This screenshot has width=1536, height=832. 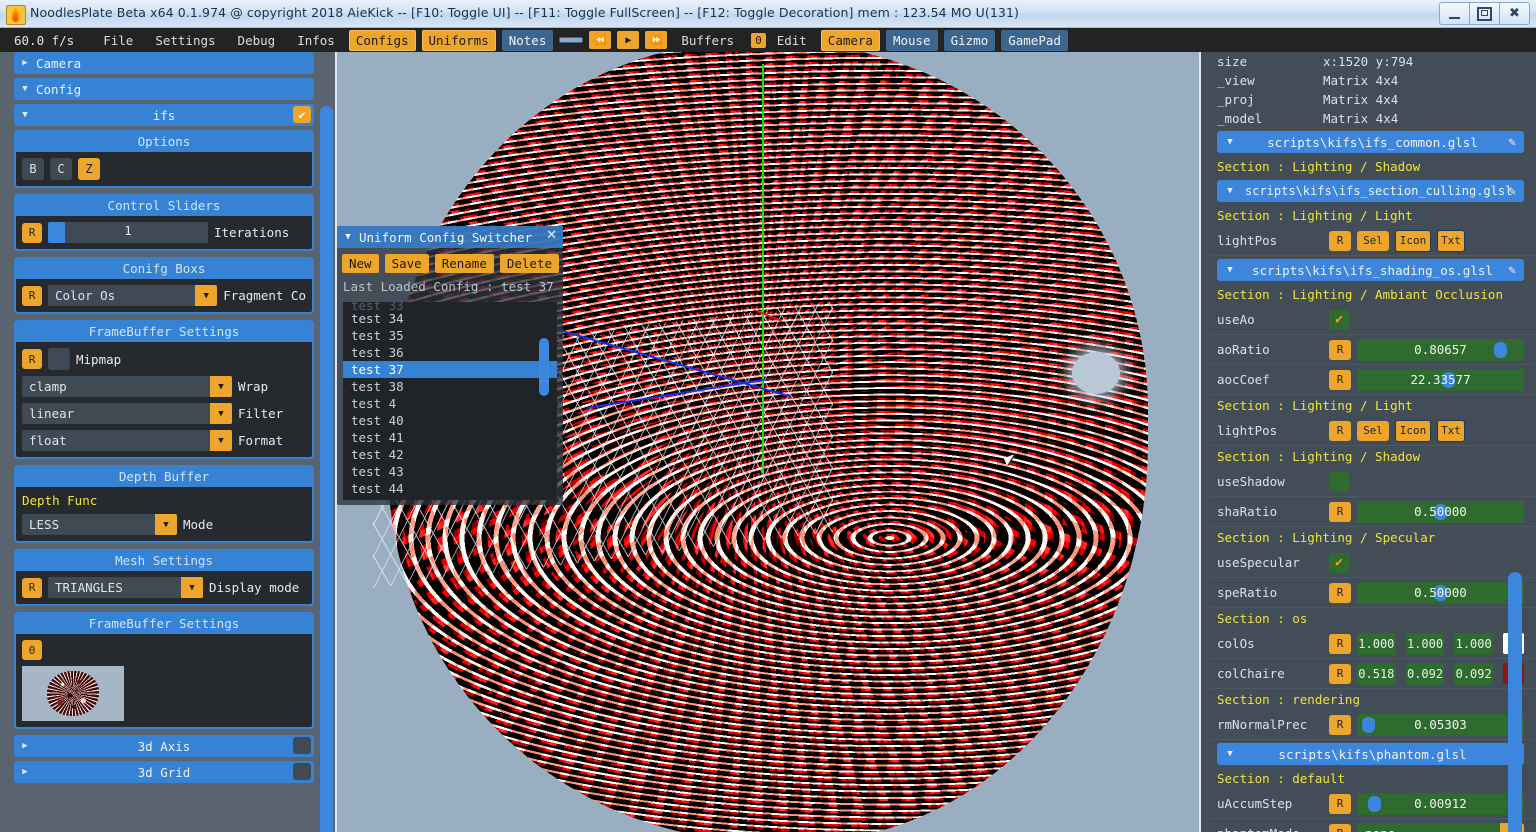 I want to click on uniform-slider: 22.33577, so click(x=1440, y=379).